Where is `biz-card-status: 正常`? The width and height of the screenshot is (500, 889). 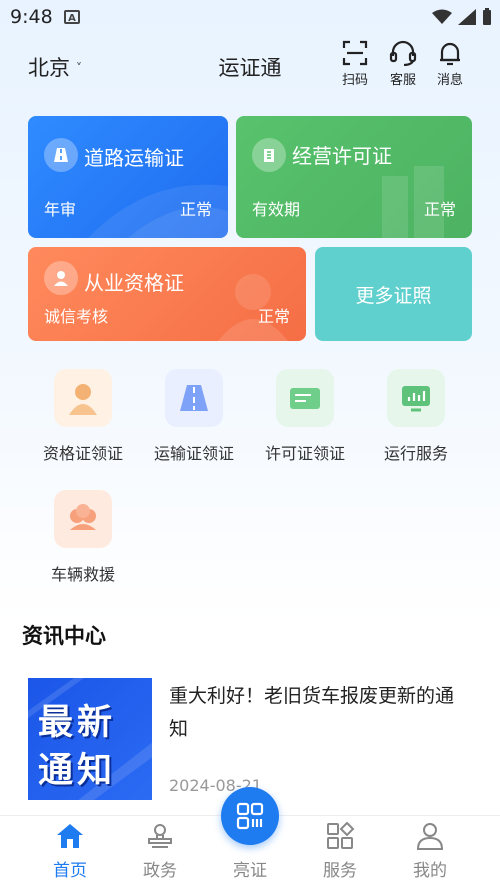 biz-card-status: 正常 is located at coordinates (439, 209).